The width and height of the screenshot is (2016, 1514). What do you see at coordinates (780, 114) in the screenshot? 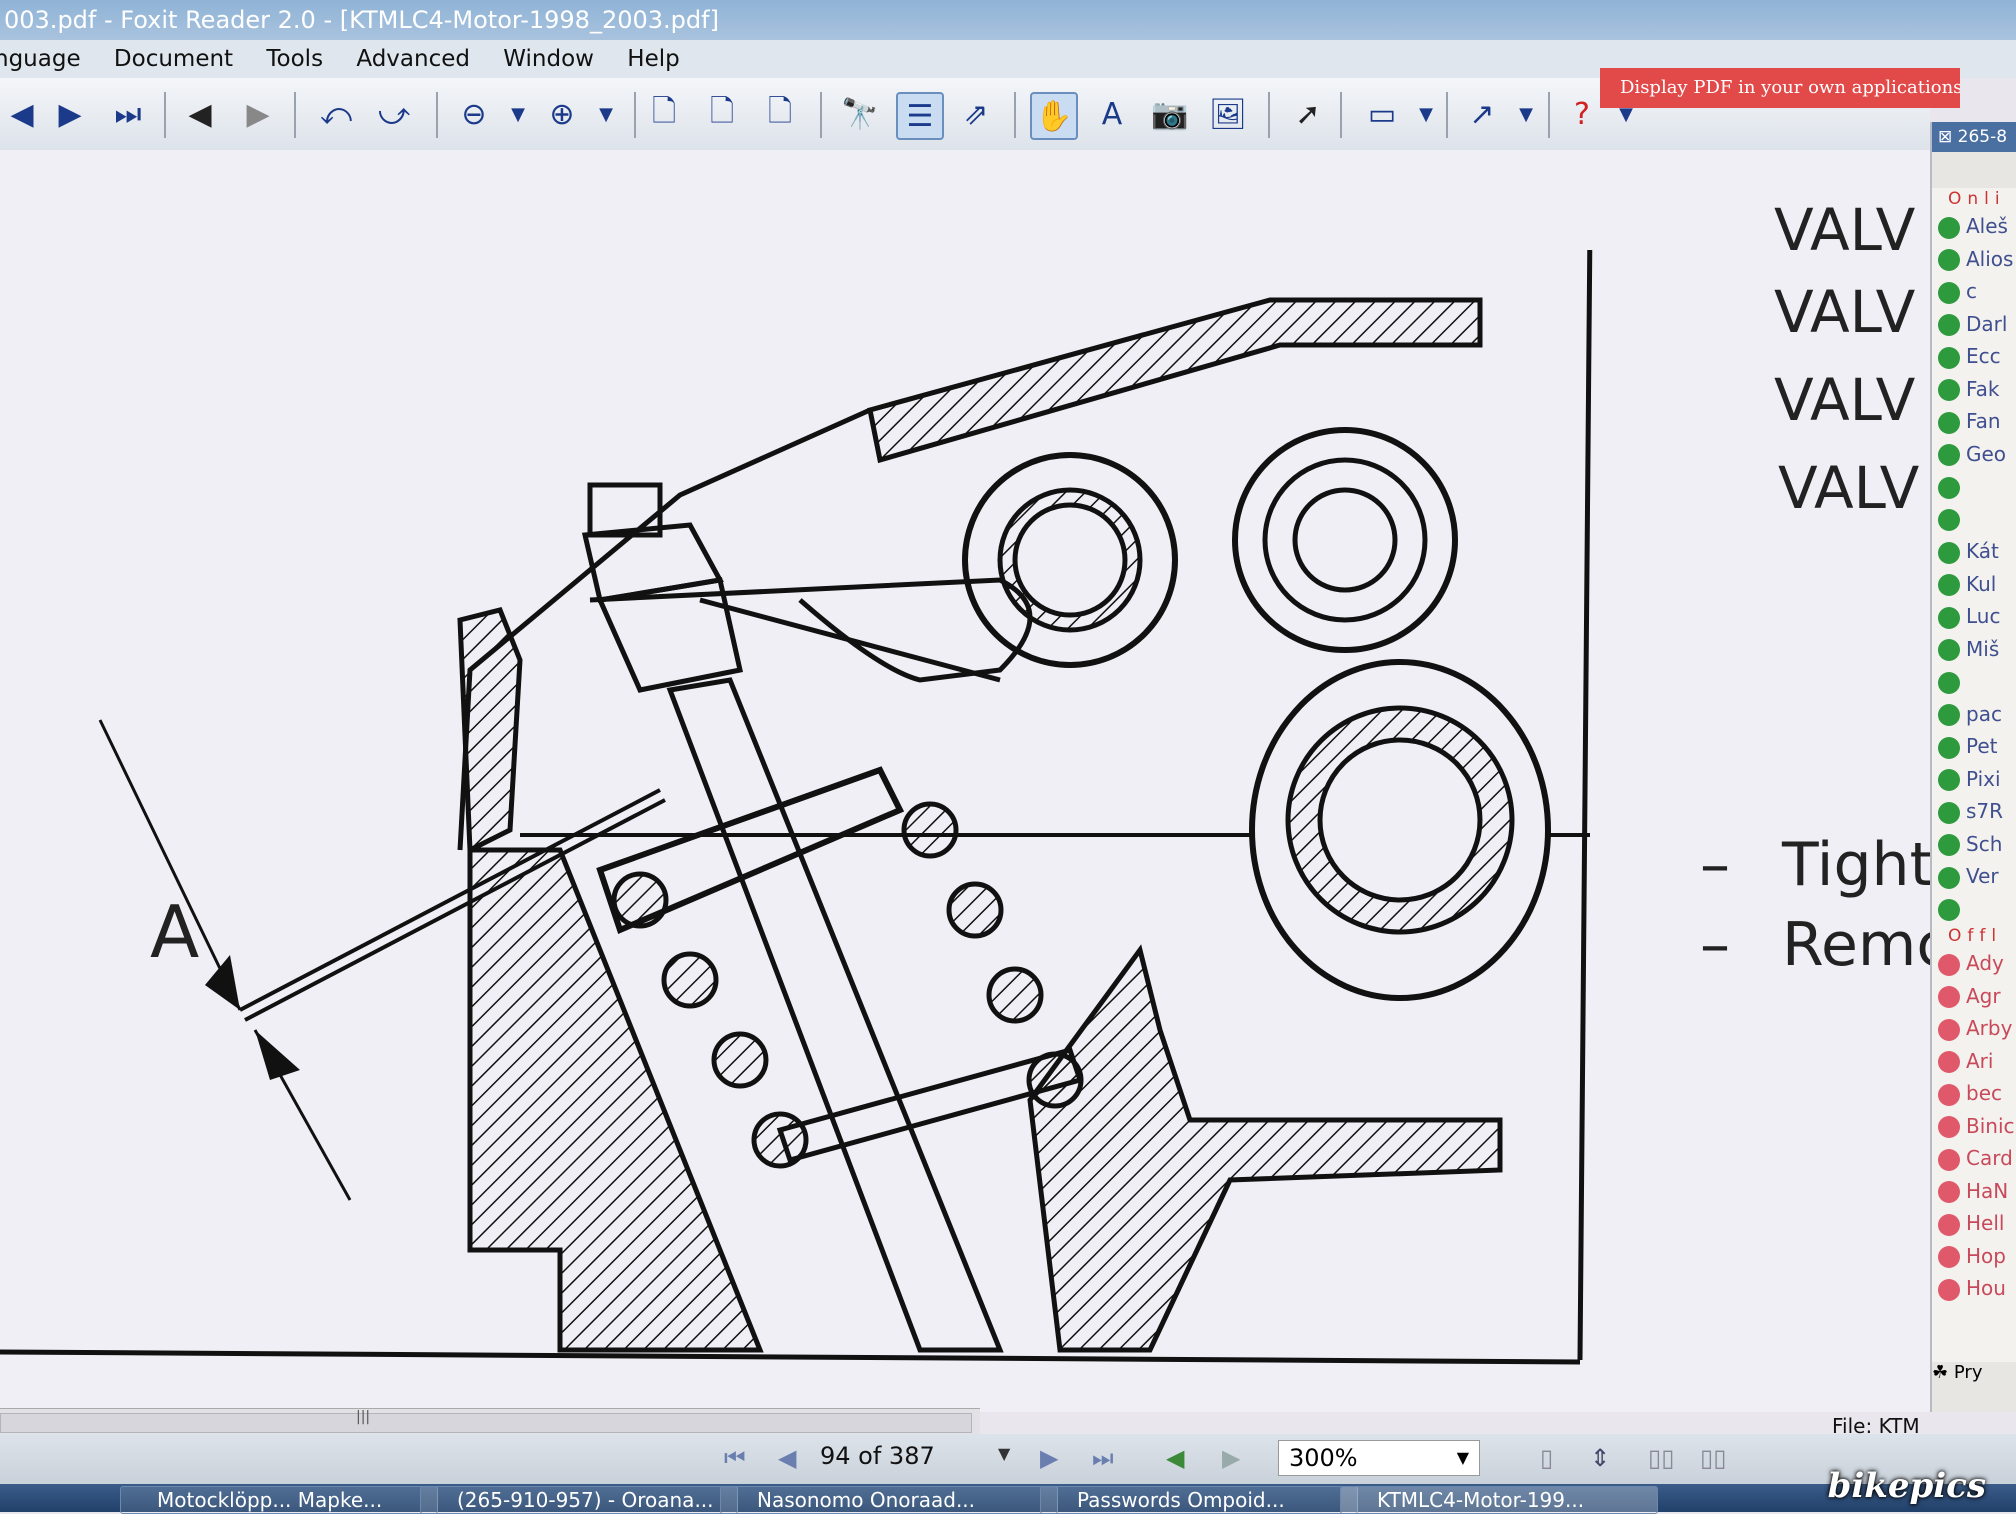
I see `fit-width-icon: 🗋` at bounding box center [780, 114].